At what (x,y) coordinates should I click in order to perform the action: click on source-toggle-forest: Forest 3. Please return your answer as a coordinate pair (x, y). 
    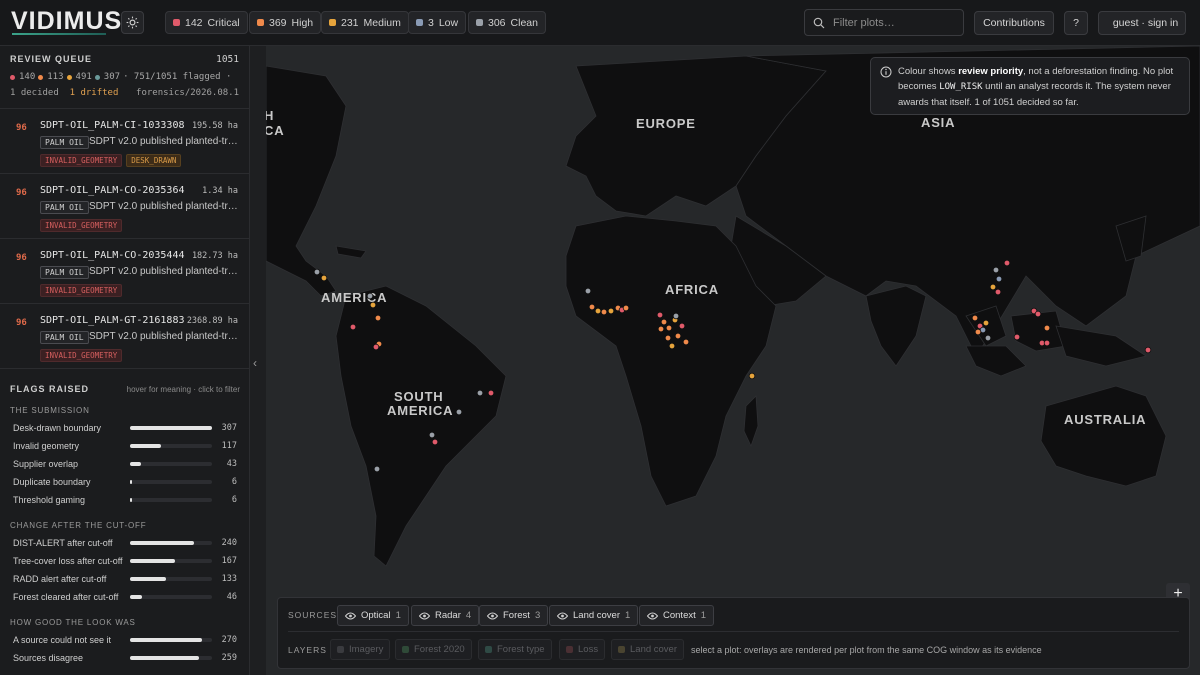
    Looking at the image, I should click on (514, 615).